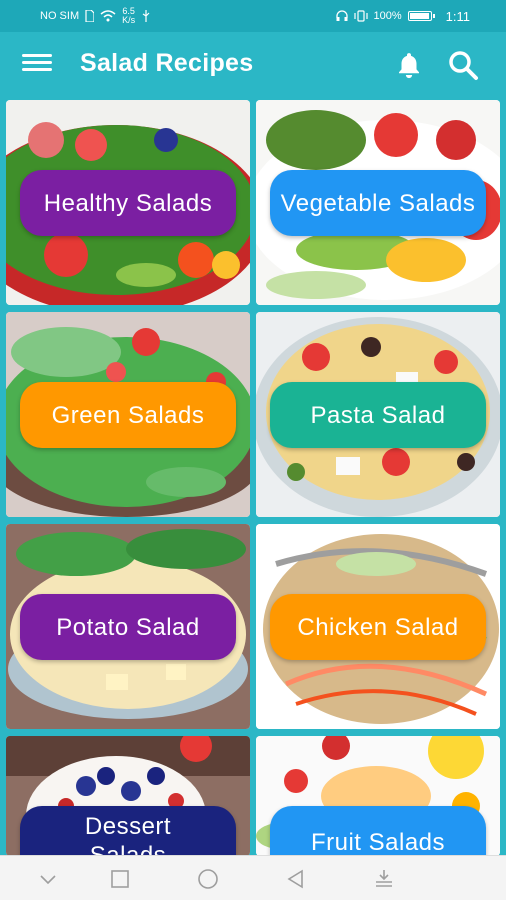 Image resolution: width=506 pixels, height=900 pixels. Describe the element at coordinates (378, 842) in the screenshot. I see `category-label: Fruit Salads` at that location.